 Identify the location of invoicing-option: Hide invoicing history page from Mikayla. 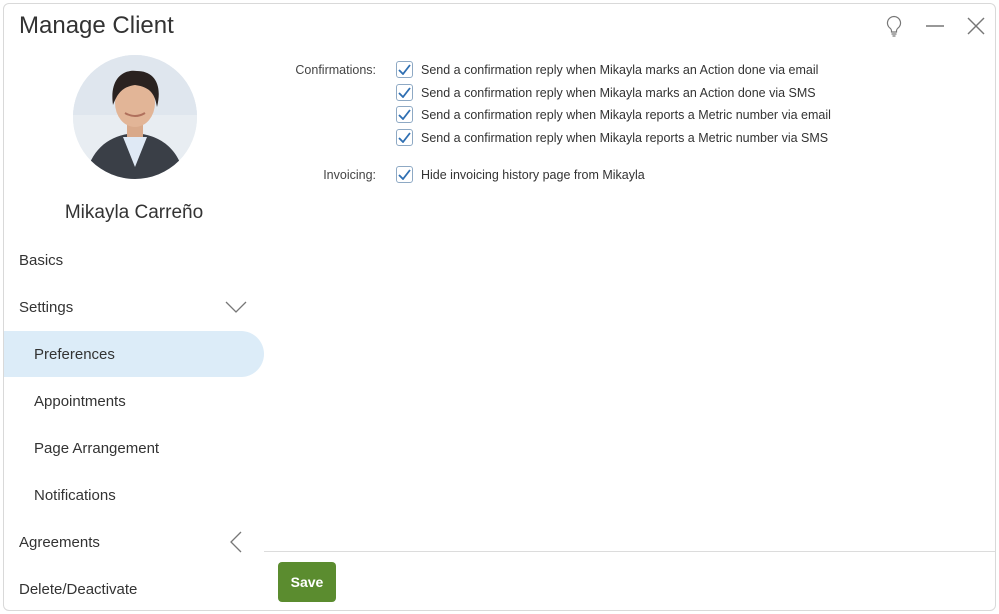
(520, 174).